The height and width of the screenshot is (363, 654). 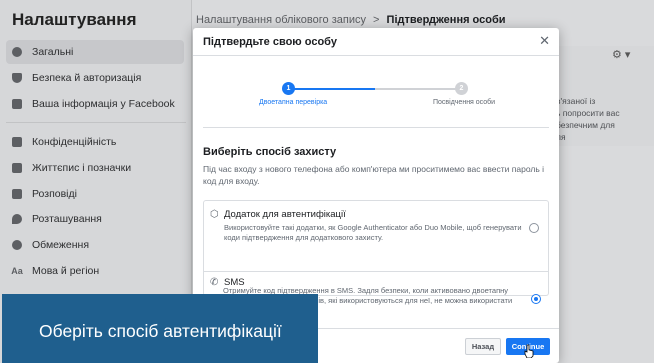 I want to click on location-pin-icon, so click(x=17, y=219).